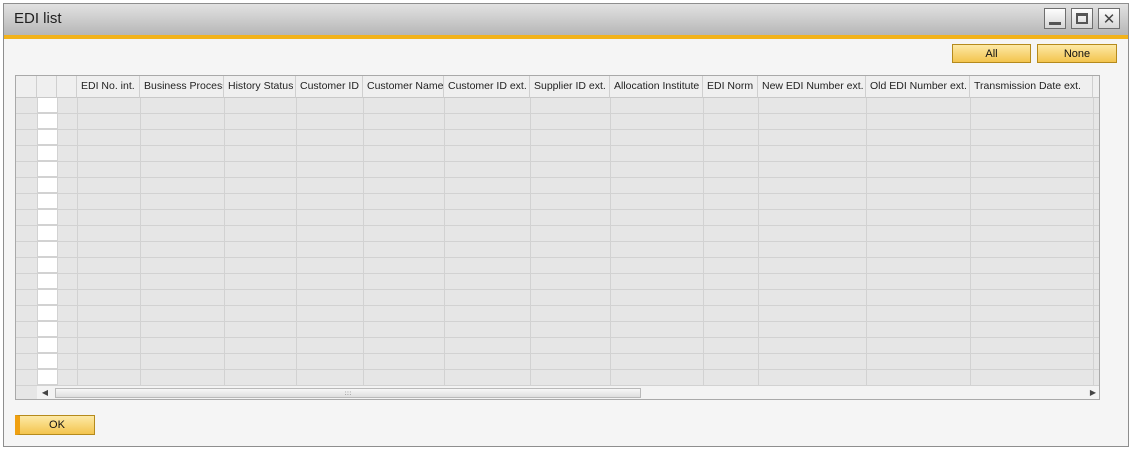 The height and width of the screenshot is (450, 1134). What do you see at coordinates (1031, 87) in the screenshot?
I see `column-header-transmission-date-ext: Transmission Date ext.` at bounding box center [1031, 87].